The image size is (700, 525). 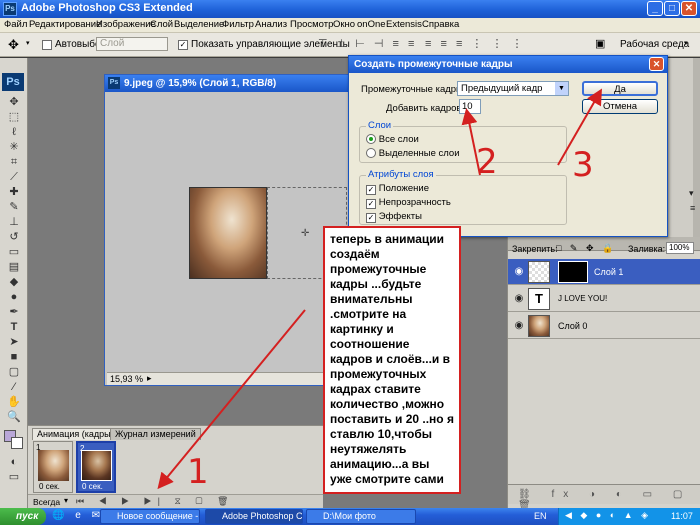 What do you see at coordinates (513, 88) in the screenshot?
I see `tween-with-select: Предыдущий кадр ▼` at bounding box center [513, 88].